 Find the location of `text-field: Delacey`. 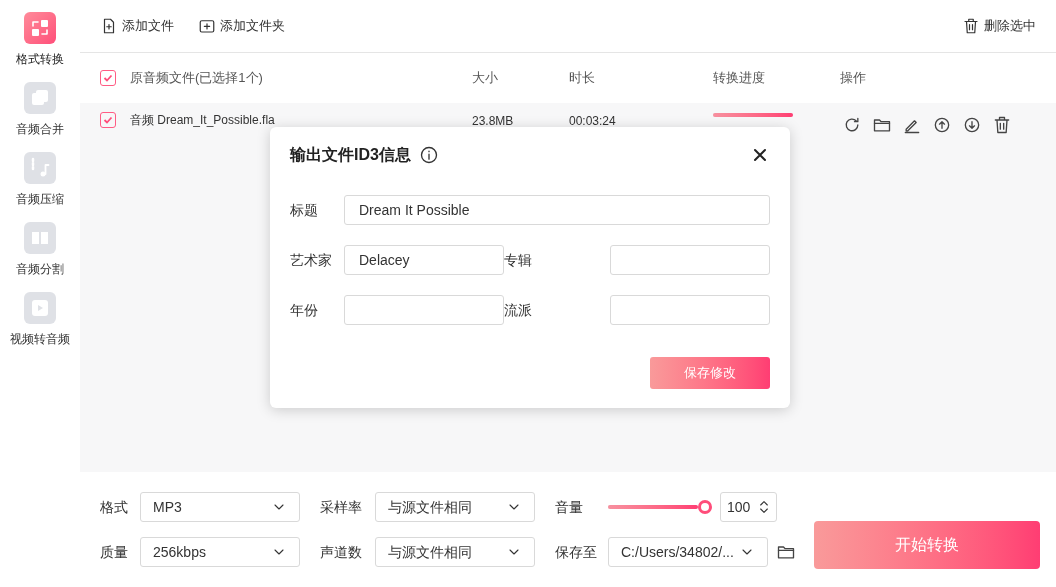

text-field: Delacey is located at coordinates (424, 260).